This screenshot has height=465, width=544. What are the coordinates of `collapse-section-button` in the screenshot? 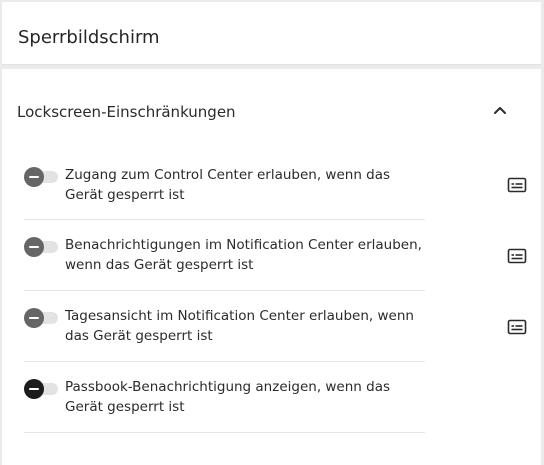 It's located at (500, 111).